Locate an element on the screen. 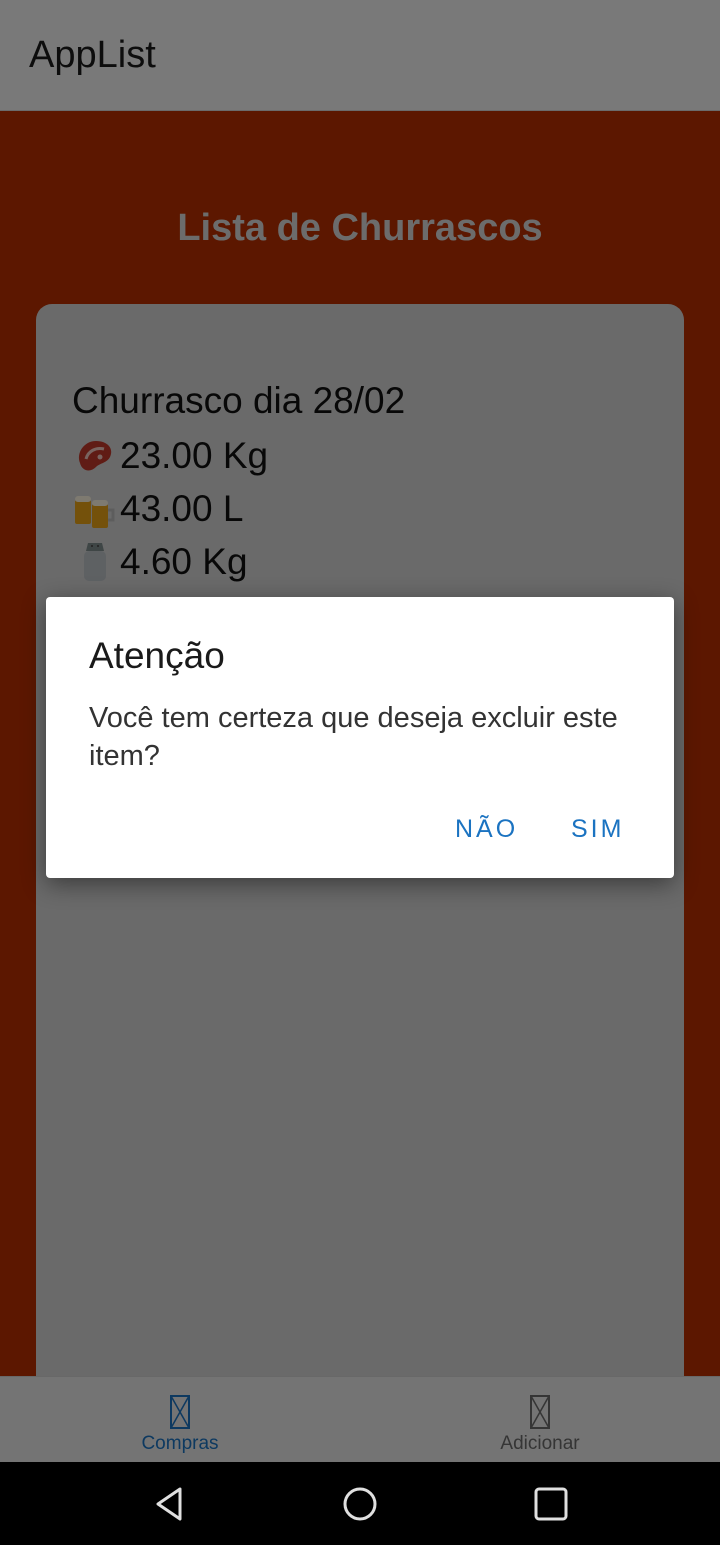 The width and height of the screenshot is (720, 1545). nao-button: Não is located at coordinates (486, 829).